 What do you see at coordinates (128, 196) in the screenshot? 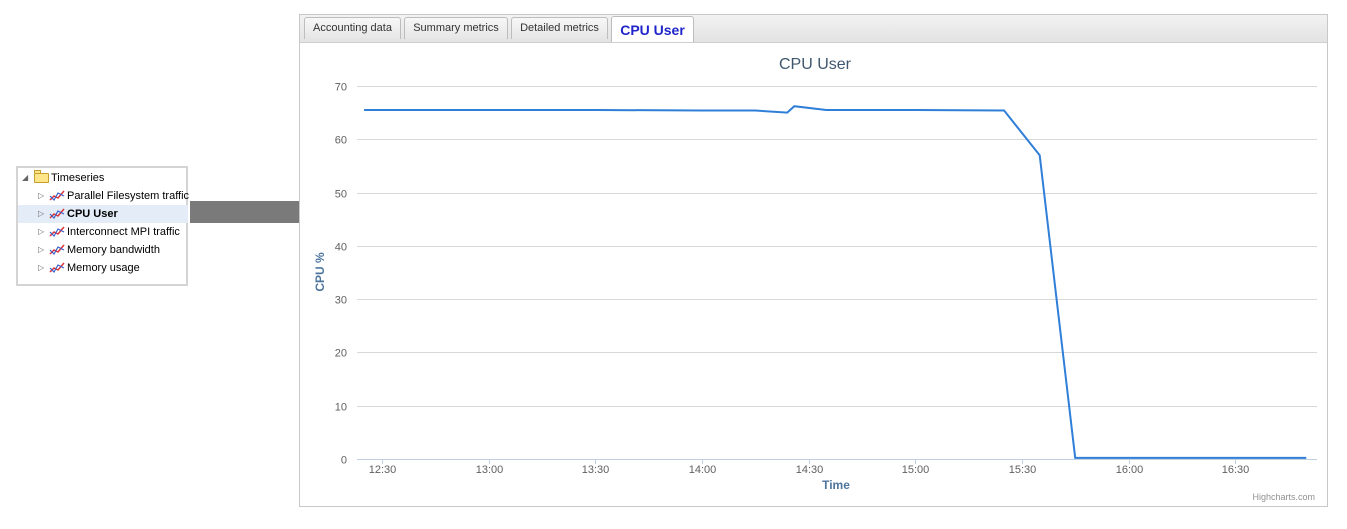
I see `tree-item-label: Parallel Filesystem traffic` at bounding box center [128, 196].